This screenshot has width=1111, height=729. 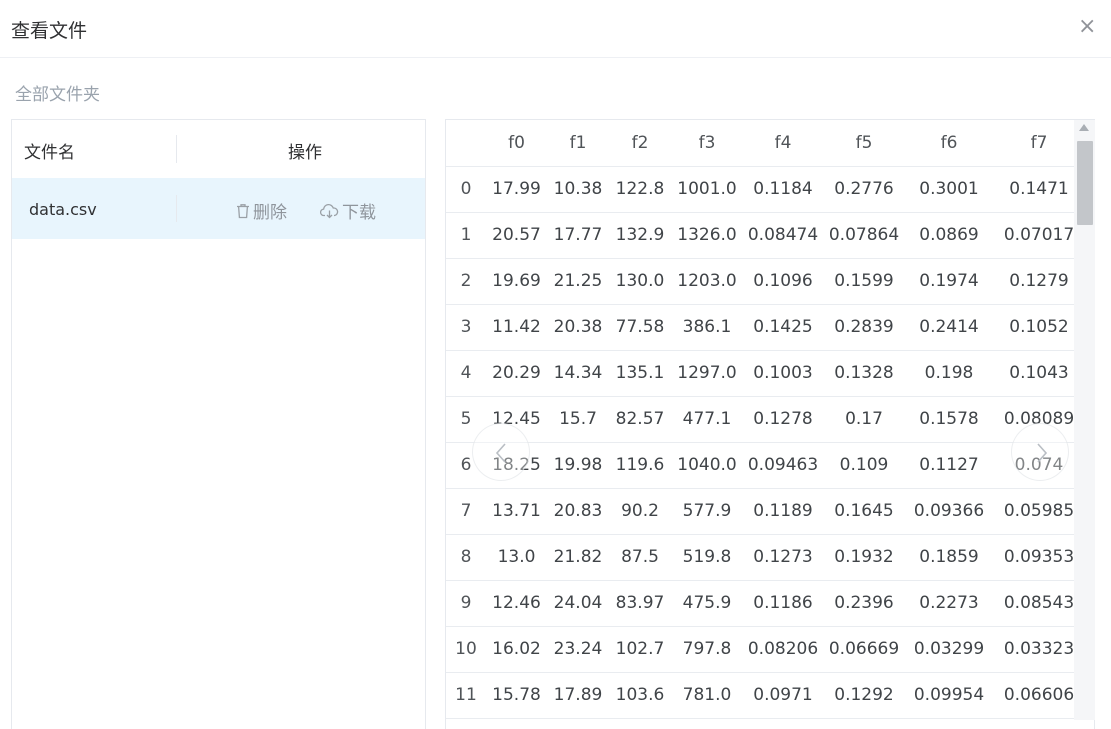 I want to click on cloud-download-icon, so click(x=329, y=211).